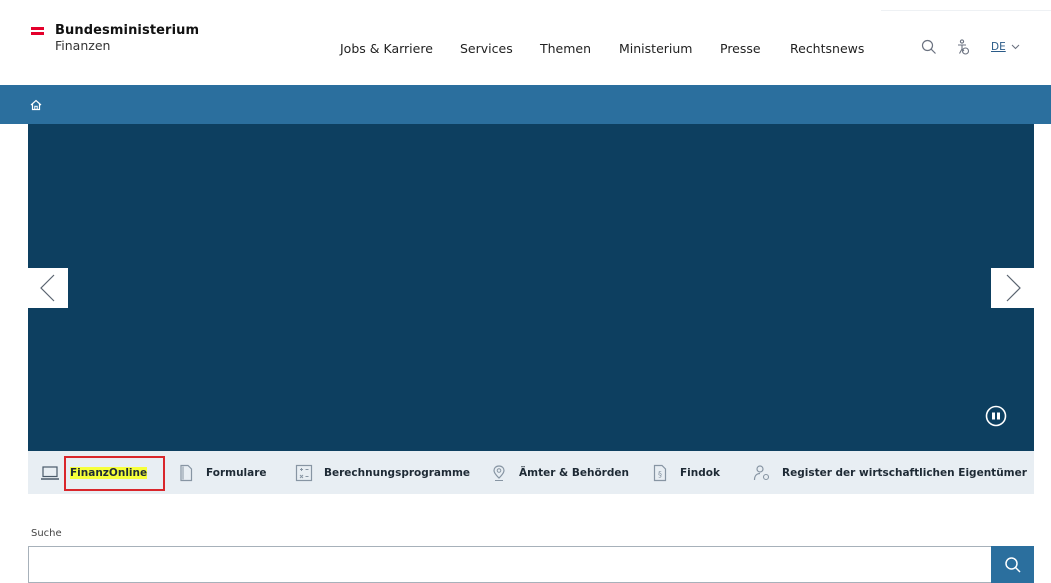 Image resolution: width=1051 pixels, height=583 pixels. Describe the element at coordinates (109, 472) in the screenshot. I see `quicklink-label: FinanzOnline` at that location.